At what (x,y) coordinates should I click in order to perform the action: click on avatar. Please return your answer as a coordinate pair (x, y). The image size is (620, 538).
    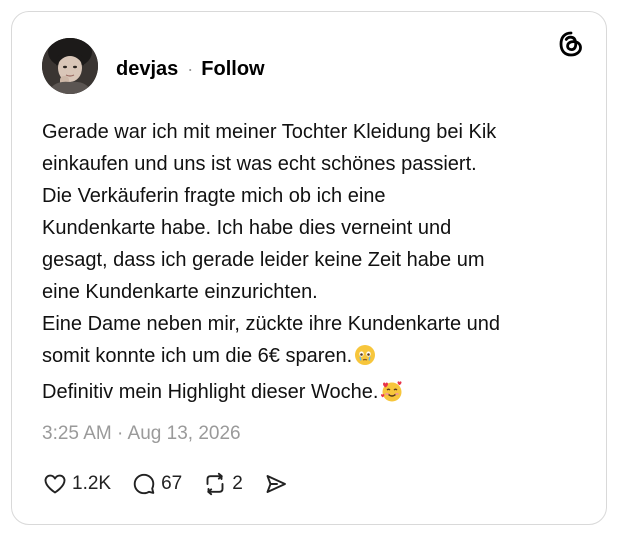
    Looking at the image, I should click on (70, 66).